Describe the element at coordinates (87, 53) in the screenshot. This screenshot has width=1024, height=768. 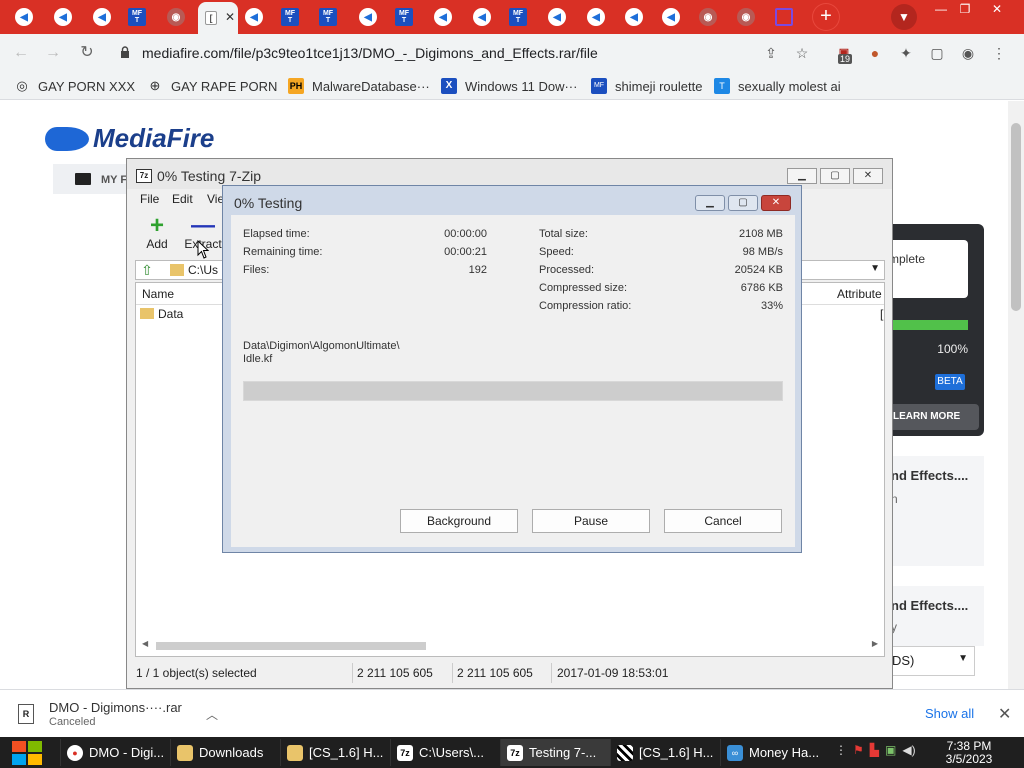
I see `reload-icon: ↻` at that location.